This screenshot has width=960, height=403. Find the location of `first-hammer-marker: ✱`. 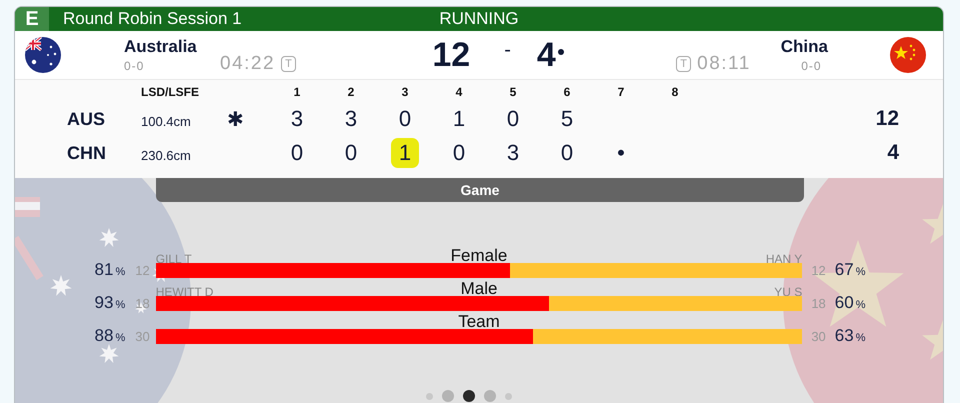

first-hammer-marker: ✱ is located at coordinates (235, 120).